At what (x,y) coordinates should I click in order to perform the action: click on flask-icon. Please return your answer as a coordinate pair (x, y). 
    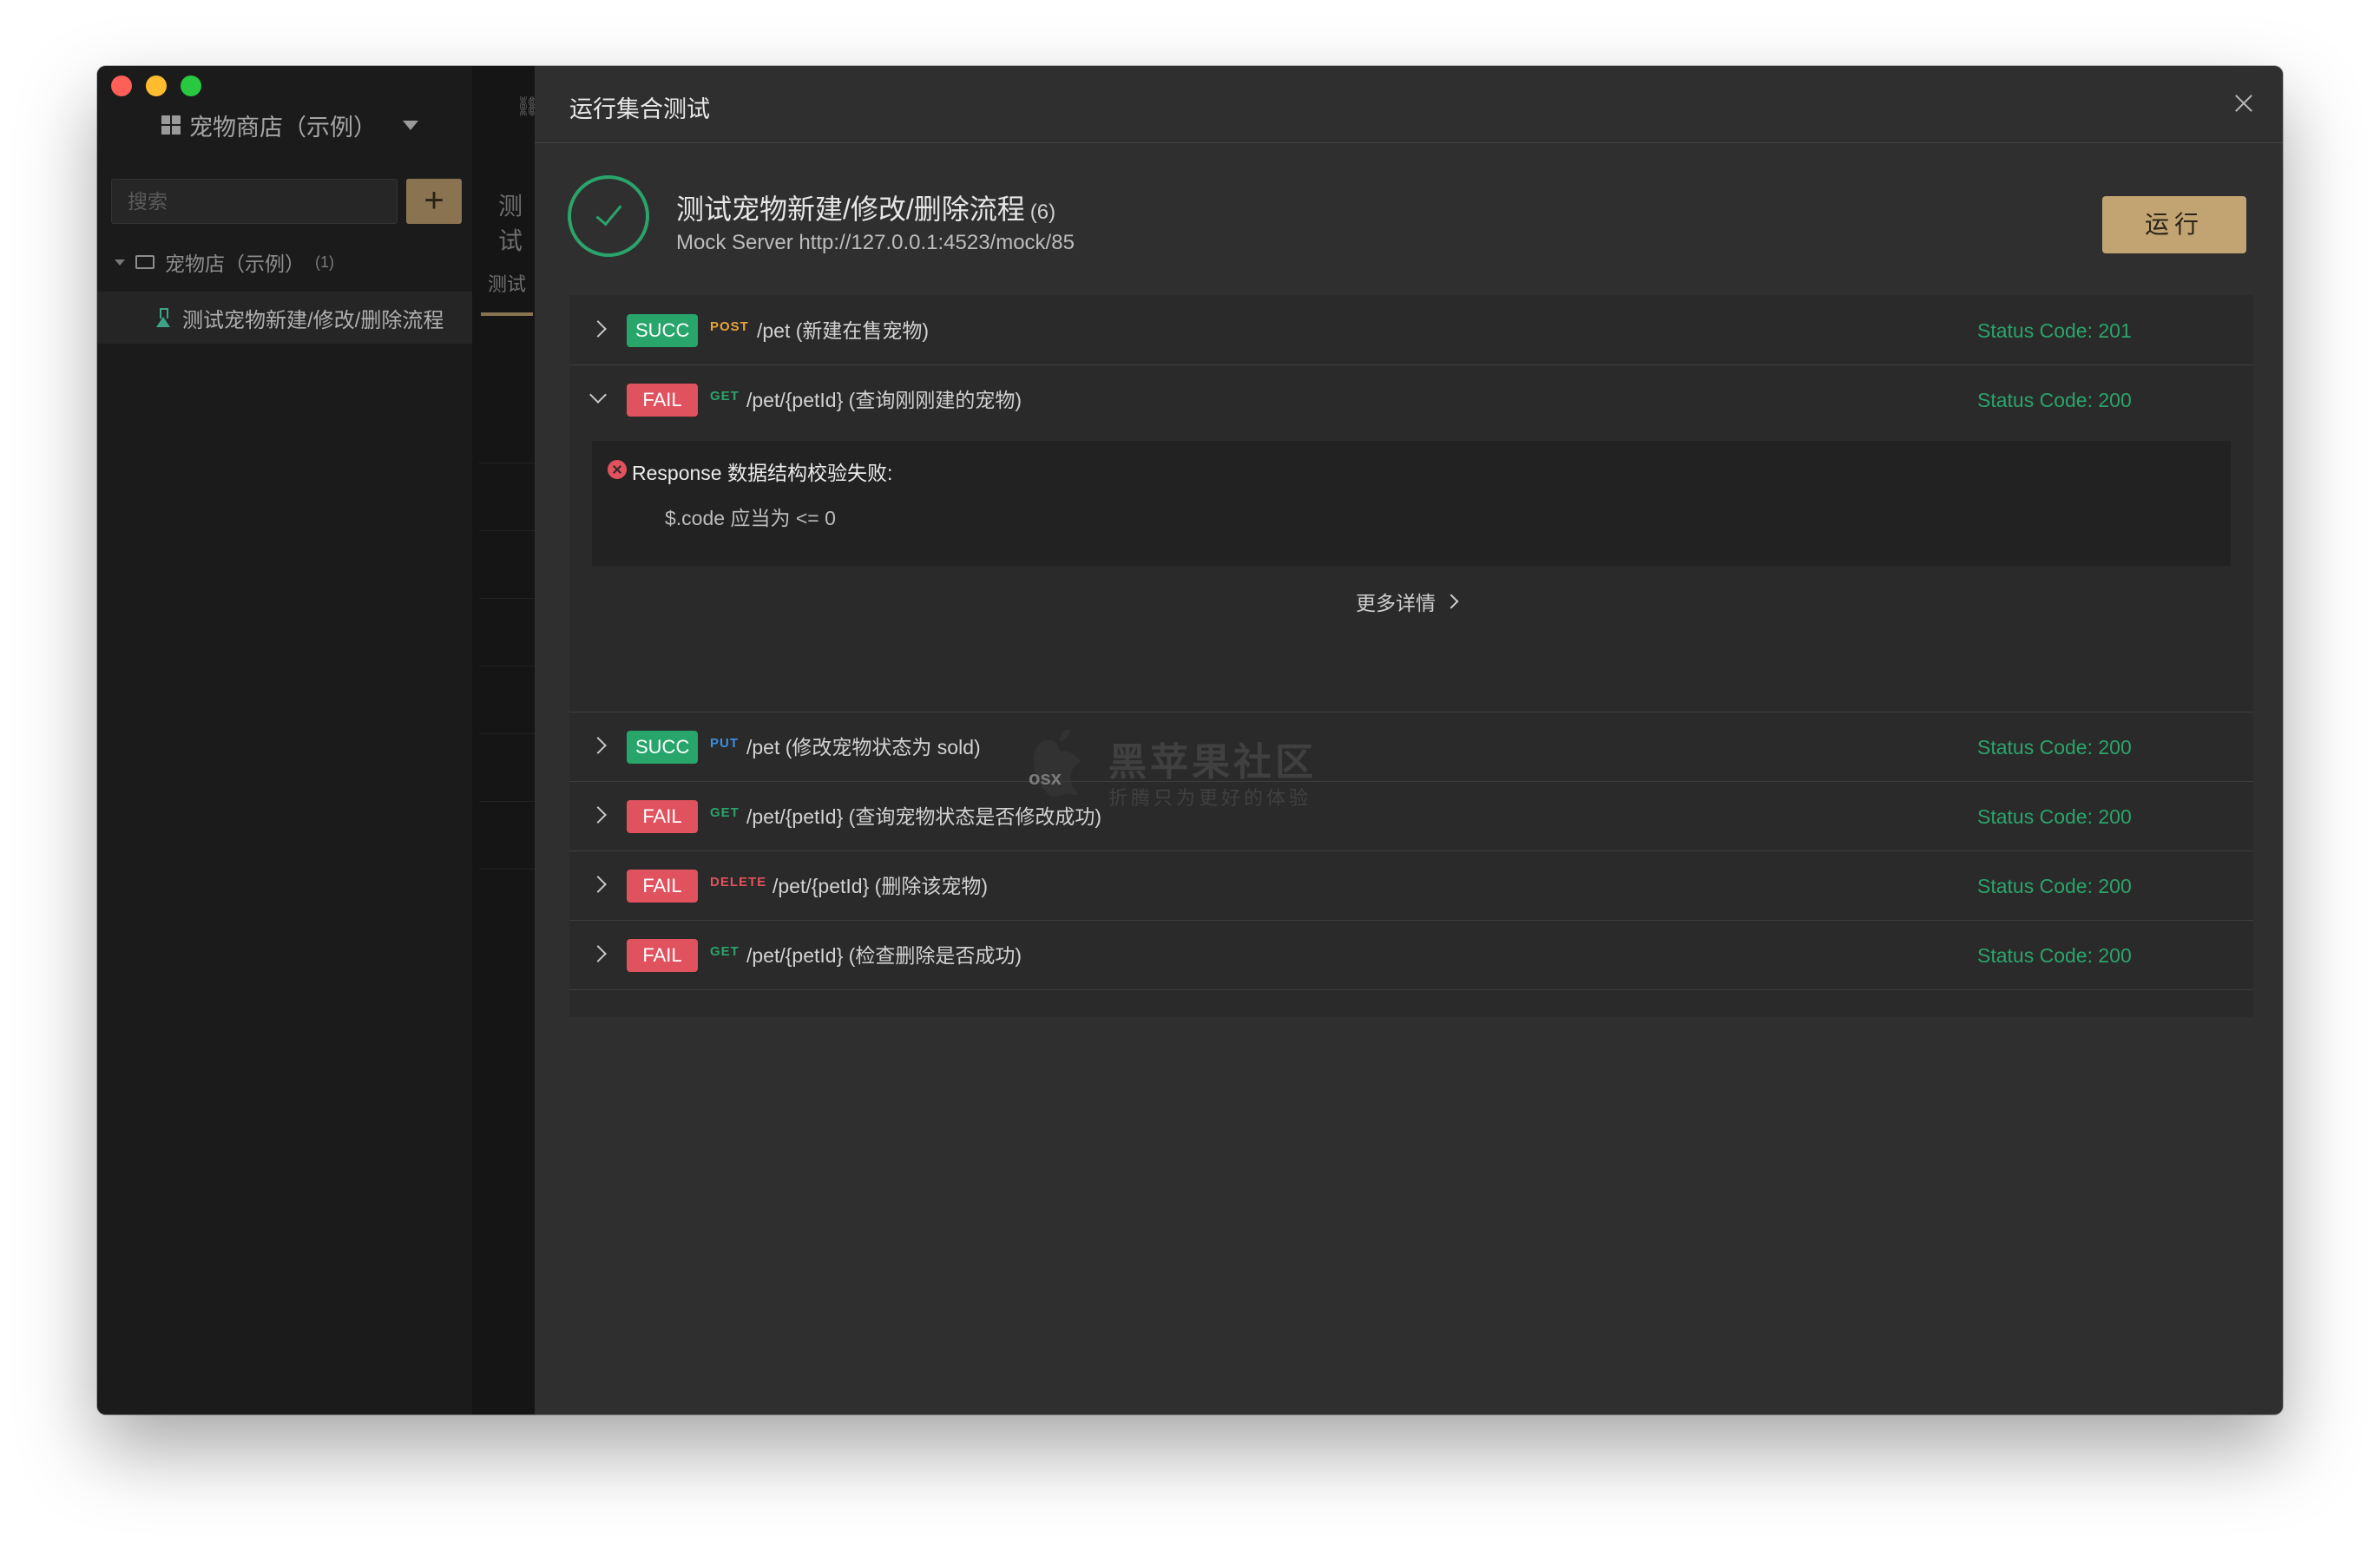
    Looking at the image, I should click on (163, 317).